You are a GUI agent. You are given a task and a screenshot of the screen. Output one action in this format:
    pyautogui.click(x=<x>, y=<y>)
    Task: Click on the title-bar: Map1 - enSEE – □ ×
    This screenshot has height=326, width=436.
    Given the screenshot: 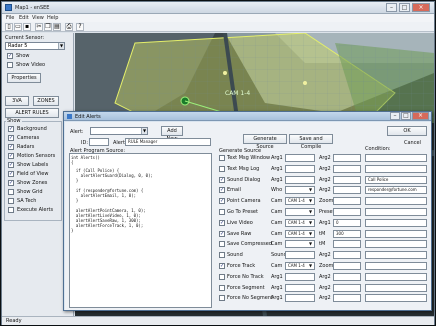 What is the action you would take?
    pyautogui.click(x=218, y=8)
    